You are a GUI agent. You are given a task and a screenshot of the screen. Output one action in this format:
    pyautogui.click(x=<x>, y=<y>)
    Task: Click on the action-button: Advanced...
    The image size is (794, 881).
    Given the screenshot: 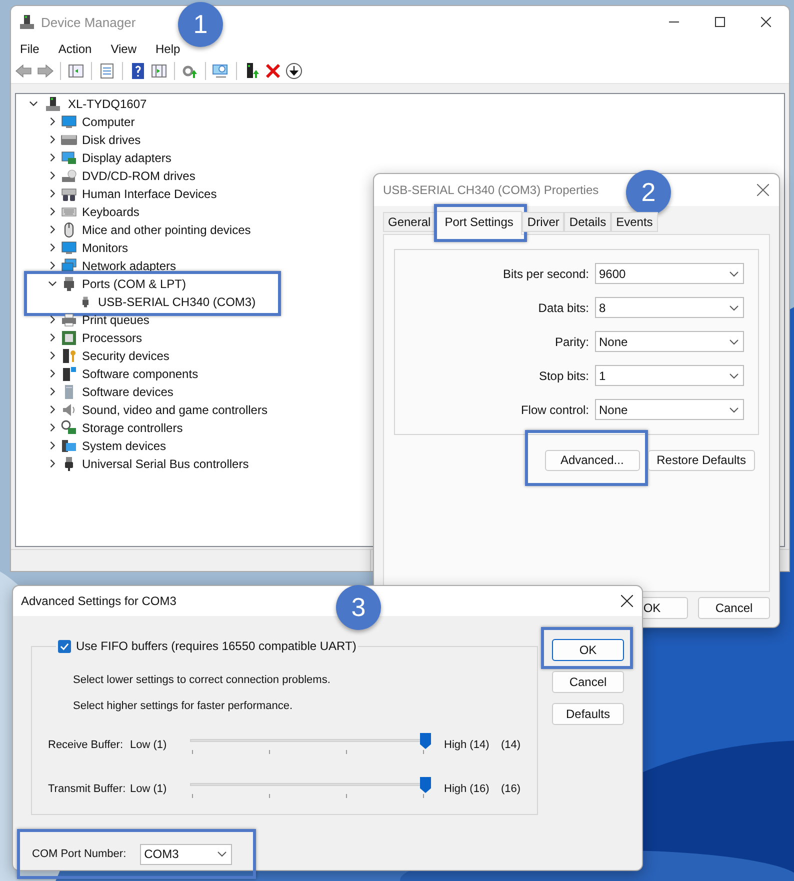 What is the action you would take?
    pyautogui.click(x=592, y=460)
    